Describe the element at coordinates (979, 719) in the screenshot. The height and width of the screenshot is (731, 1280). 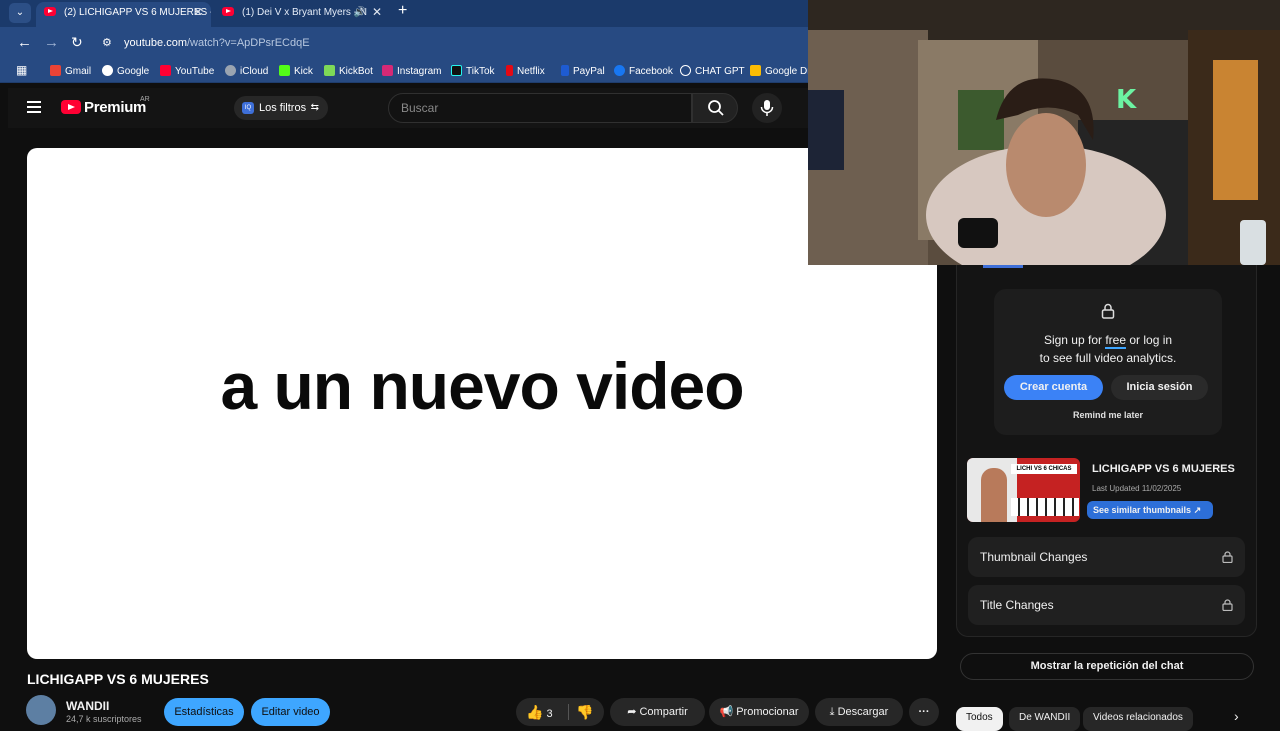
I see `chip-all: Todos` at that location.